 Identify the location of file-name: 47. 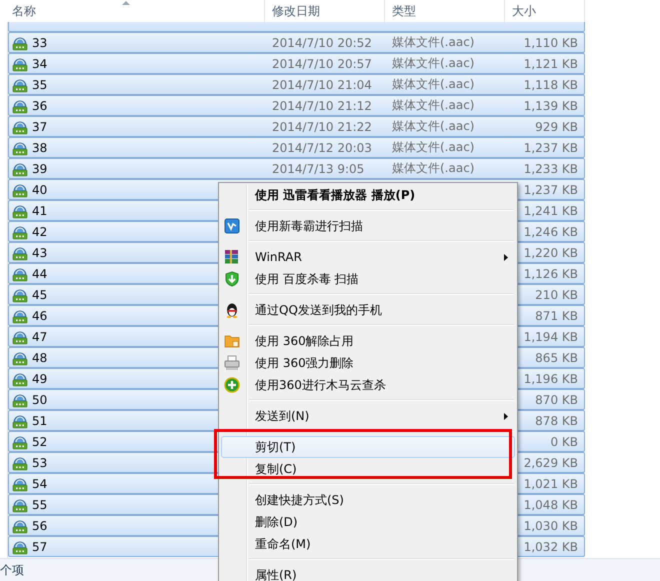
(40, 337).